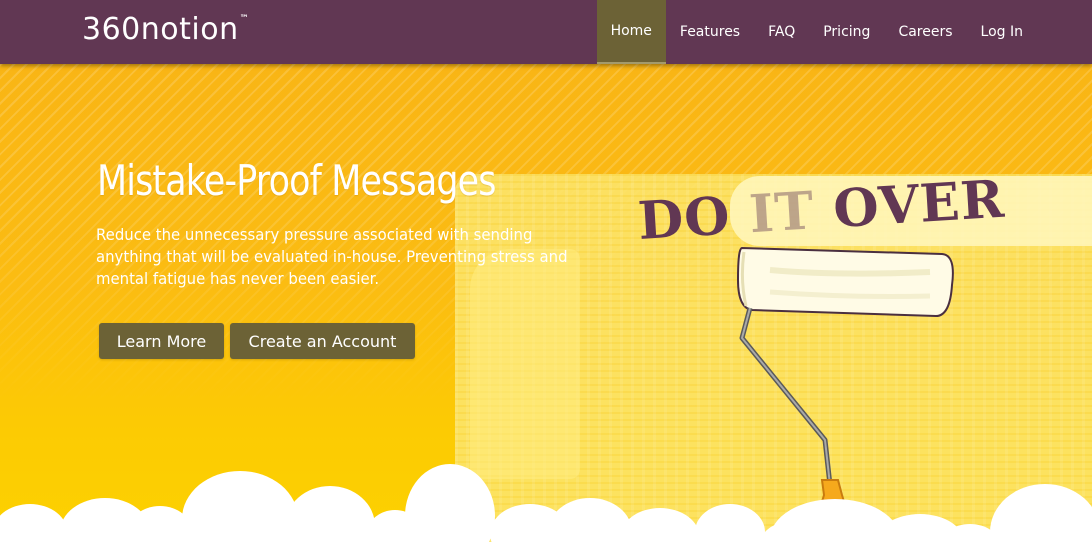  Describe the element at coordinates (322, 341) in the screenshot. I see `create-account-button: Create an Account` at that location.